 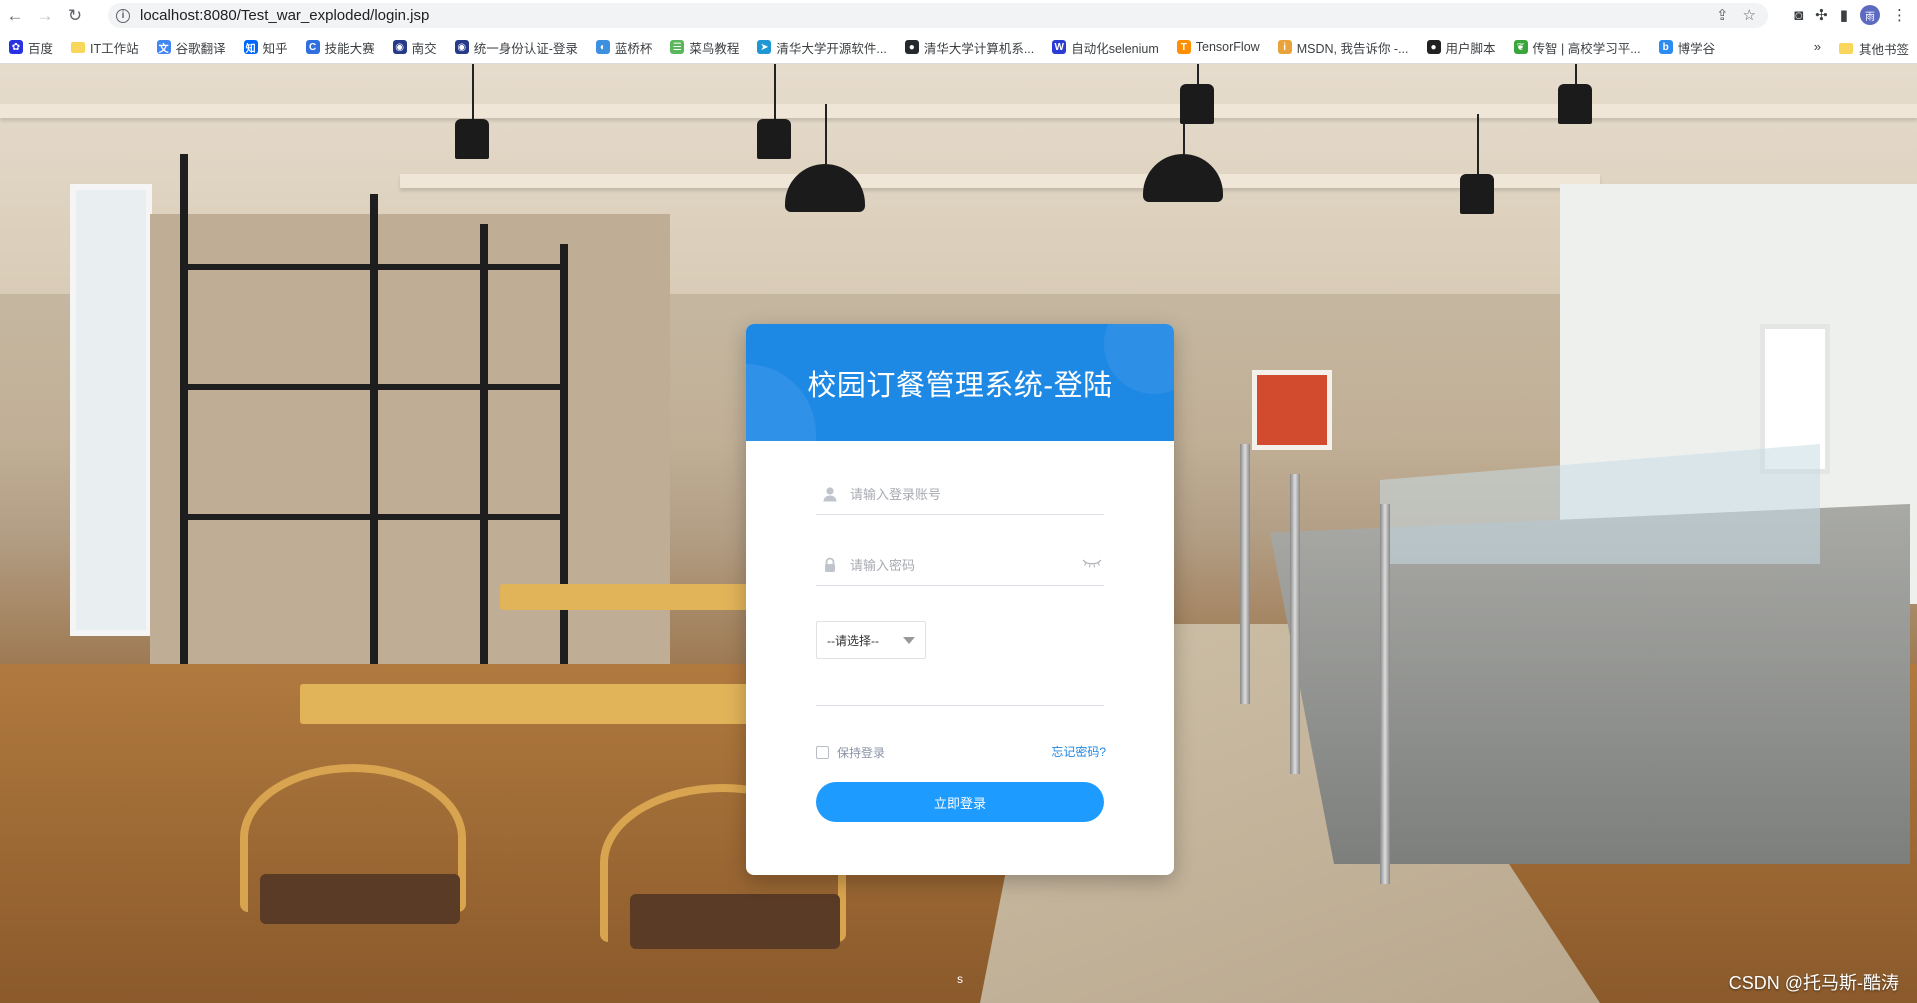 I want to click on remember-label: 保持登录, so click(x=861, y=753).